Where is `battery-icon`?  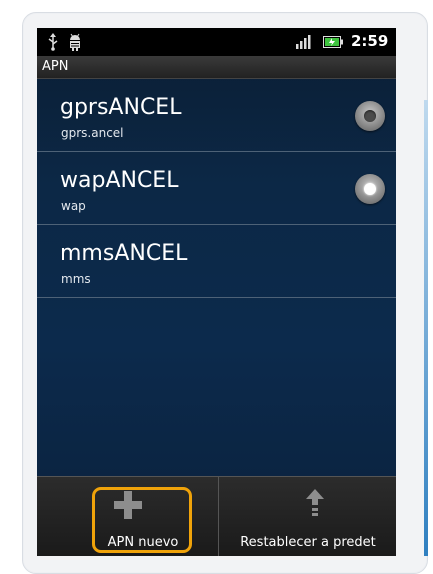
battery-icon is located at coordinates (333, 42).